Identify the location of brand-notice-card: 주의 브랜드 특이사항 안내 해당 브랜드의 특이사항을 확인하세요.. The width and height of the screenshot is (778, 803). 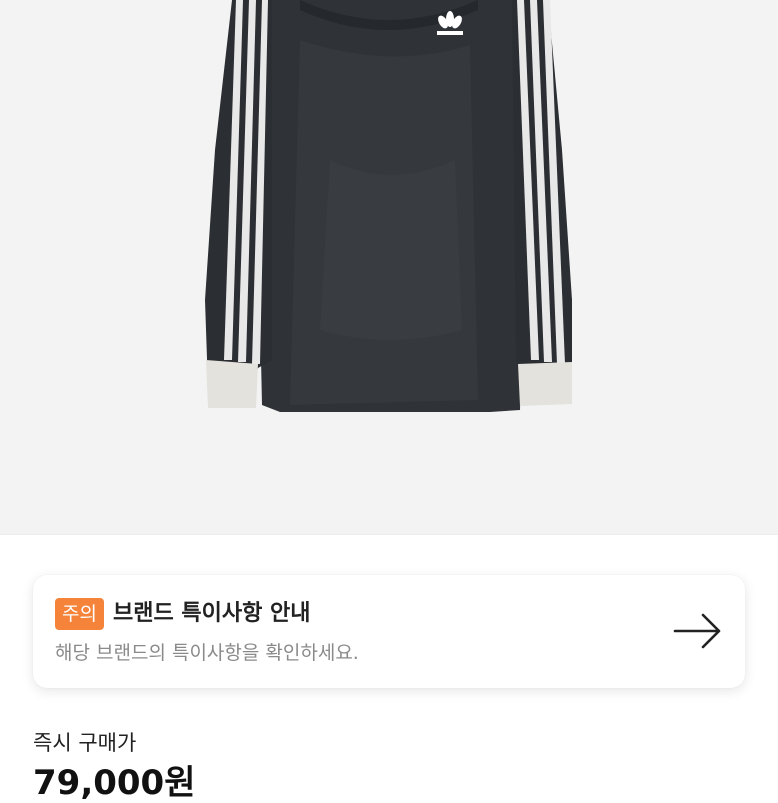
(389, 631).